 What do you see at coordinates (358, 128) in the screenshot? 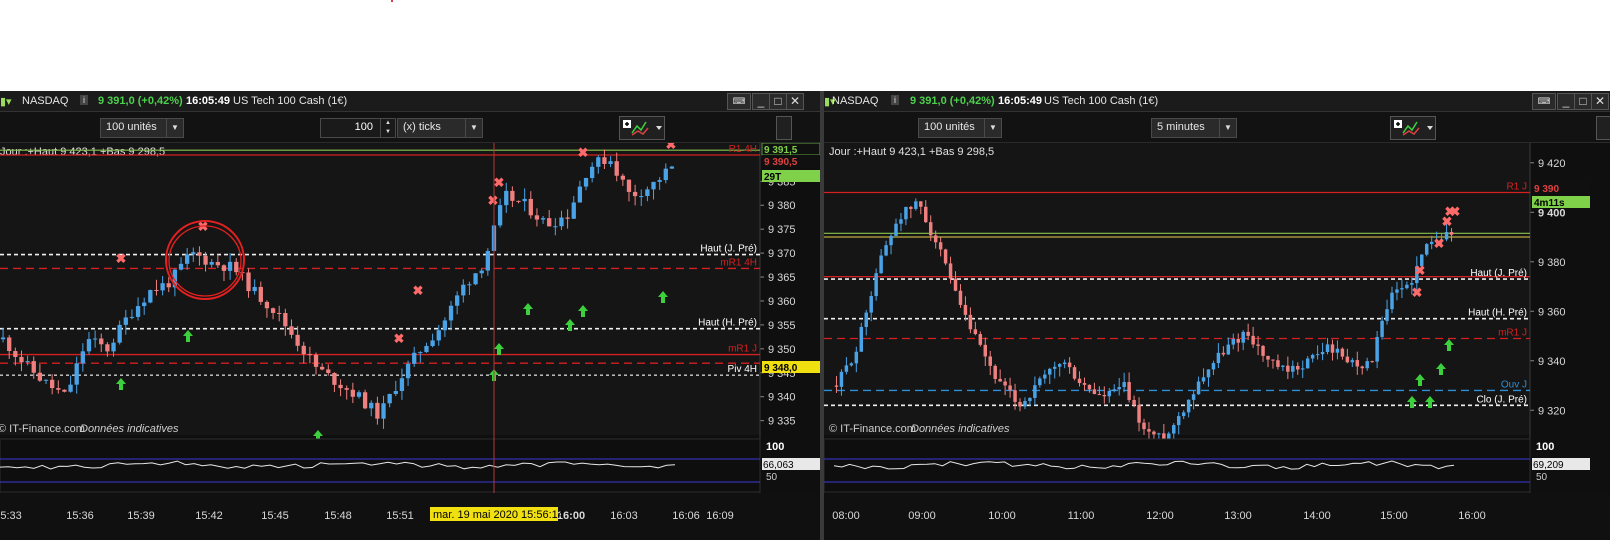
I see `ticks-input: 100 ▲ ▼` at bounding box center [358, 128].